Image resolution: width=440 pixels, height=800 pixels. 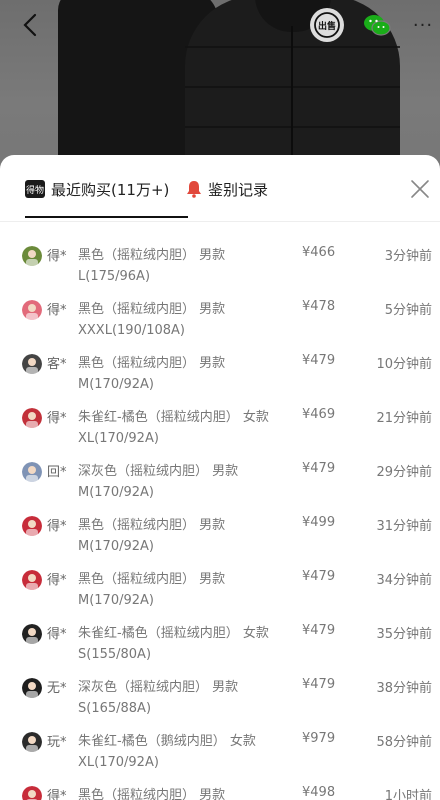 What do you see at coordinates (57, 742) in the screenshot?
I see `buyer-name: 玩*` at bounding box center [57, 742].